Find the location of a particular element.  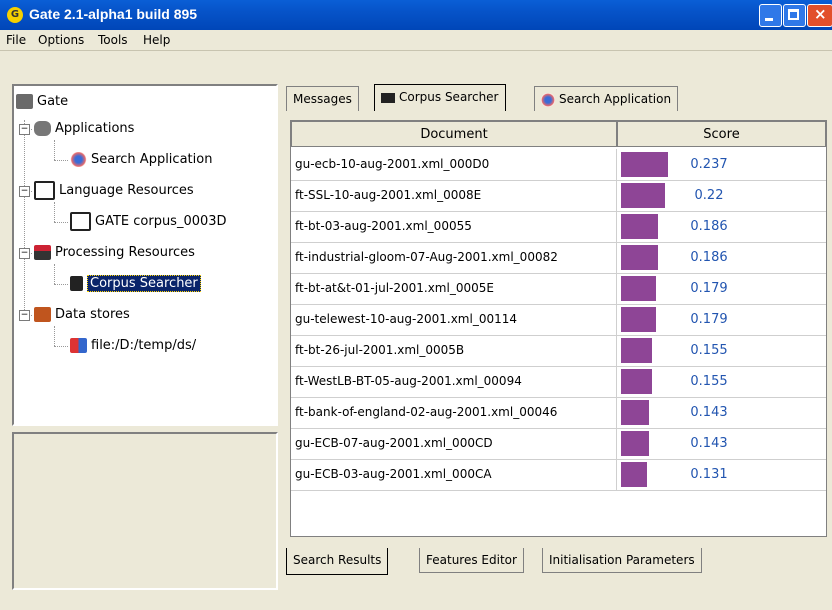

gate-app-icon: G is located at coordinates (15, 15).